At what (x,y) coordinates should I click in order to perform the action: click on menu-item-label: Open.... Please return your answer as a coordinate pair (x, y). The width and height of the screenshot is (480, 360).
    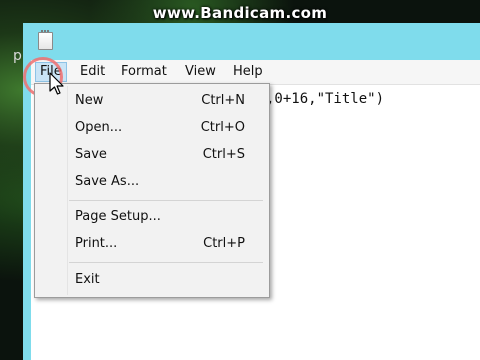
    Looking at the image, I should click on (99, 127).